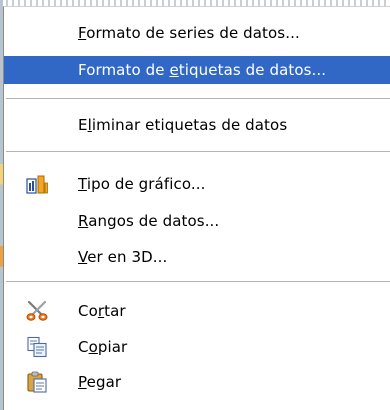 This screenshot has height=410, width=390. I want to click on menu-item-cut: Cortar, so click(197, 311).